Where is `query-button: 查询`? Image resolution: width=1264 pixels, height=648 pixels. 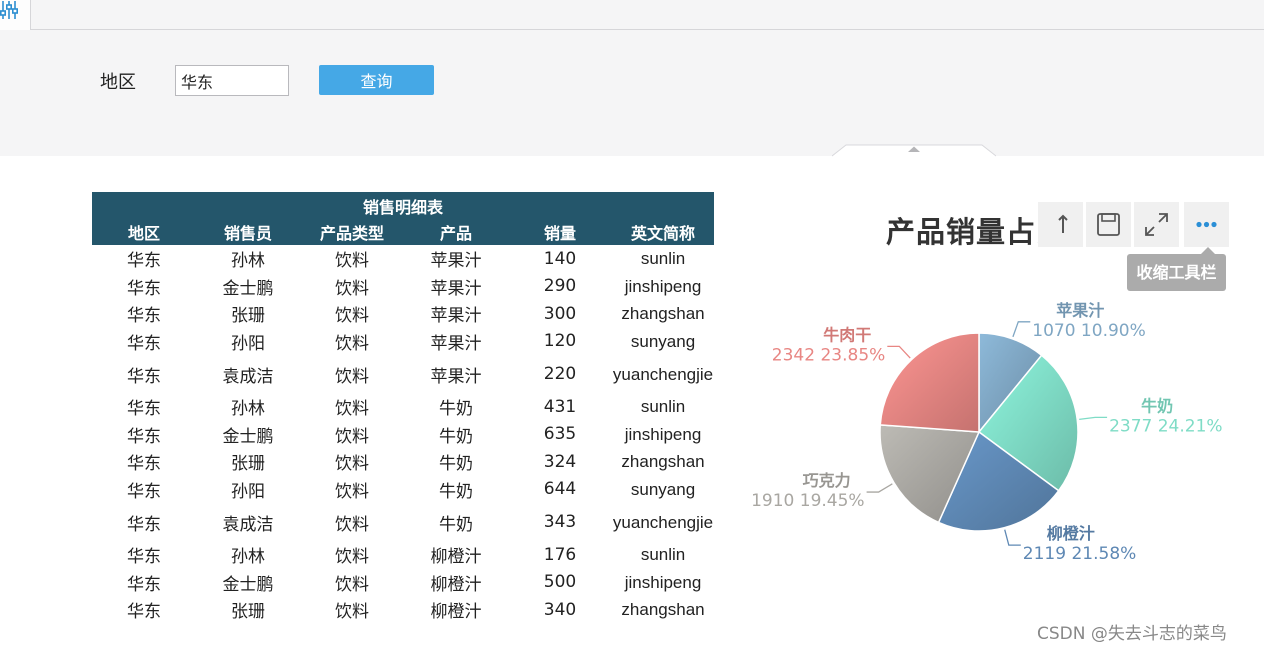
query-button: 查询 is located at coordinates (376, 80).